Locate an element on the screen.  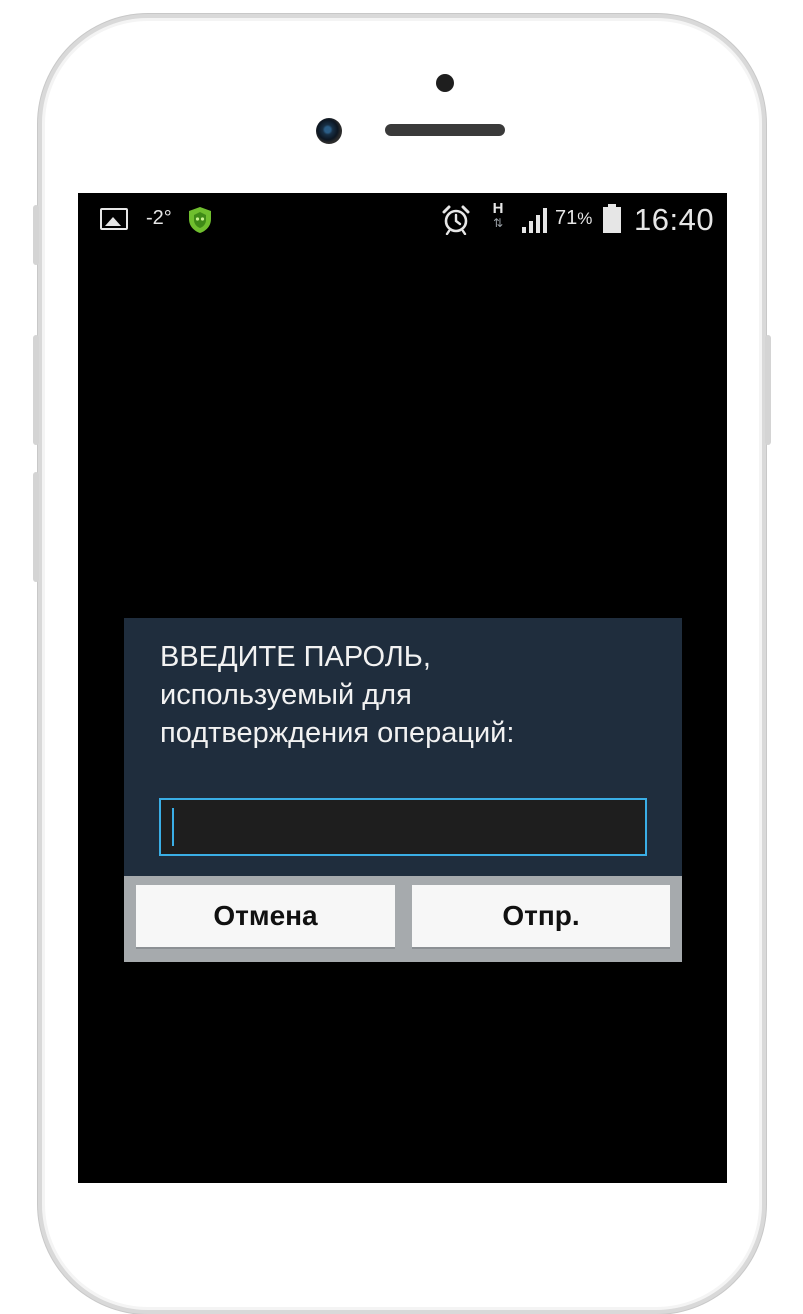
status-bar: -2° H ⇅ 71% 16:40 is located at coordinates (402, 221).